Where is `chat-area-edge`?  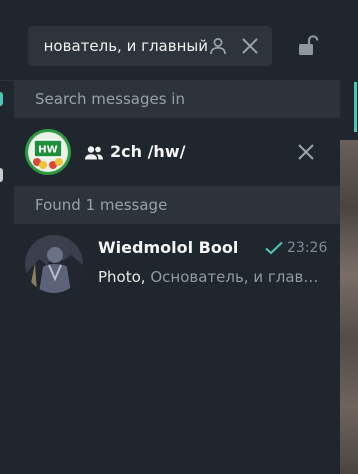
chat-area-edge is located at coordinates (349, 237).